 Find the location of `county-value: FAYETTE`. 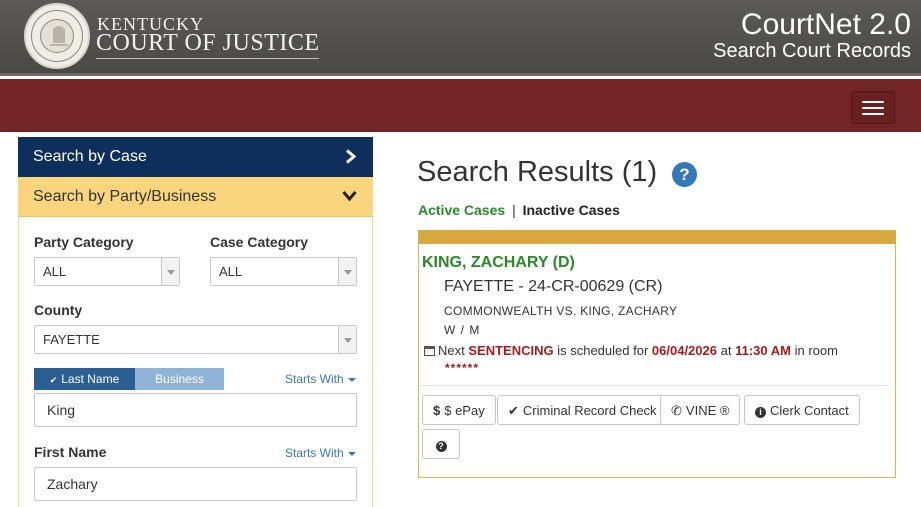

county-value: FAYETTE is located at coordinates (71, 339).